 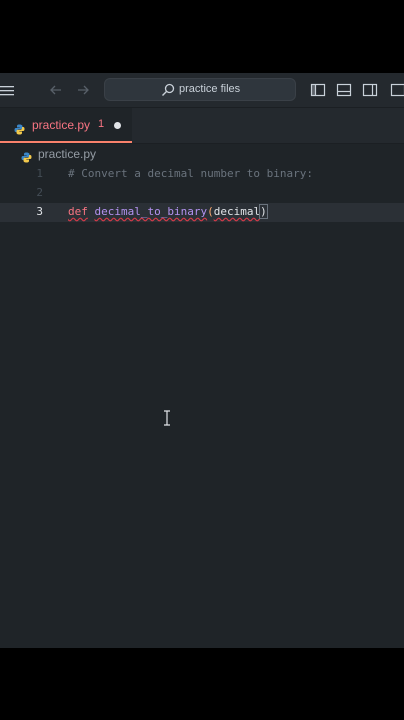 I want to click on code-text: def decimal_to_binary(decimal), so click(x=168, y=211).